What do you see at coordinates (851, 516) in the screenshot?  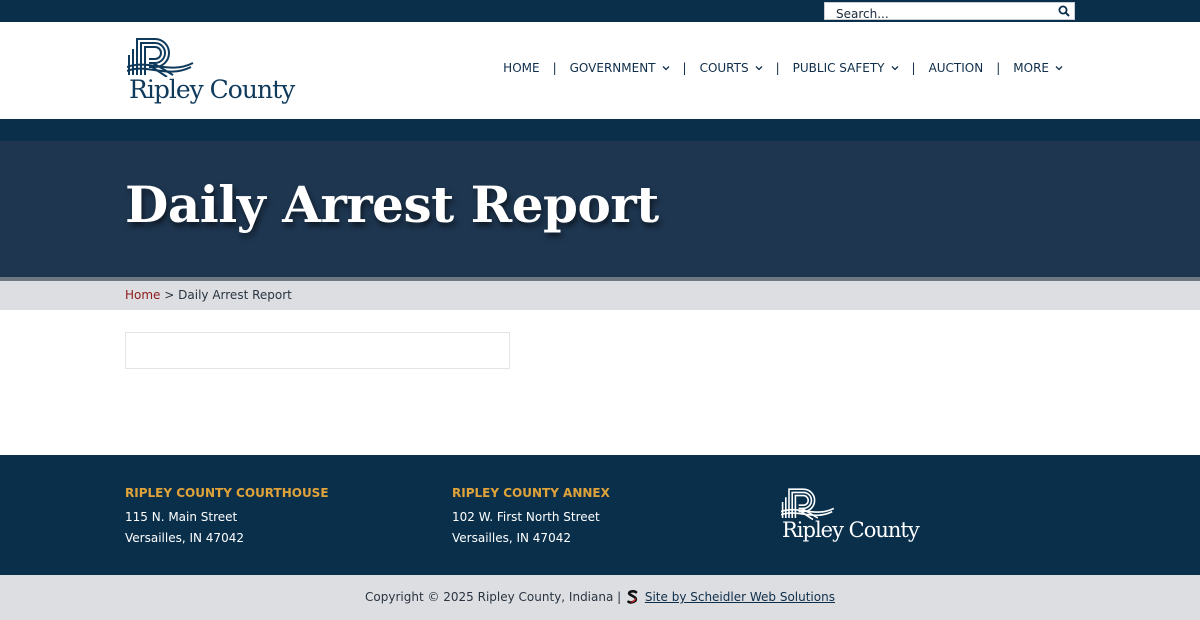 I see `footer-logo: Ripley County` at bounding box center [851, 516].